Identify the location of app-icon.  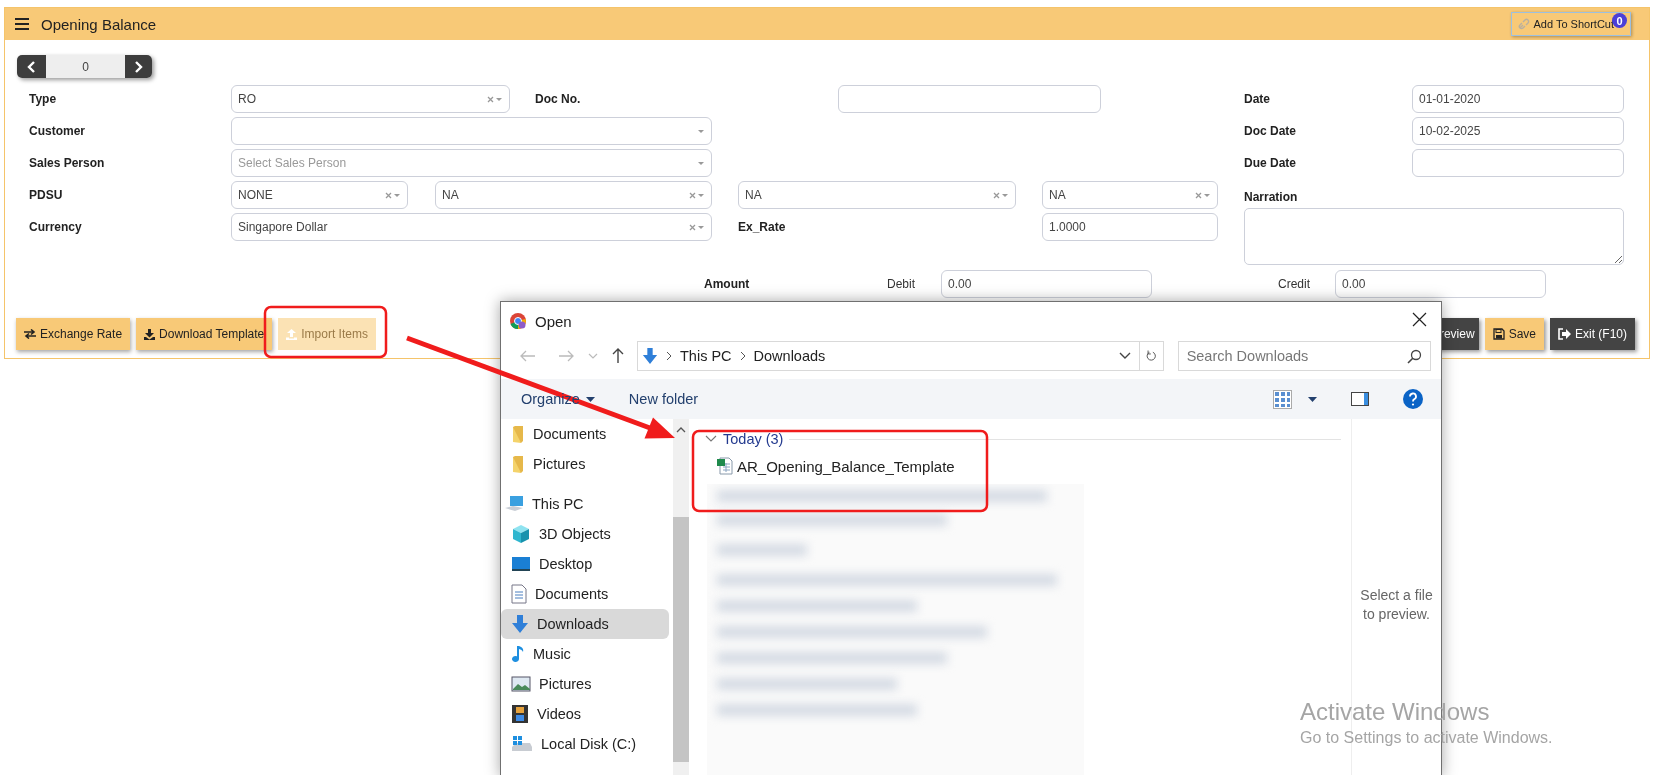
(518, 321).